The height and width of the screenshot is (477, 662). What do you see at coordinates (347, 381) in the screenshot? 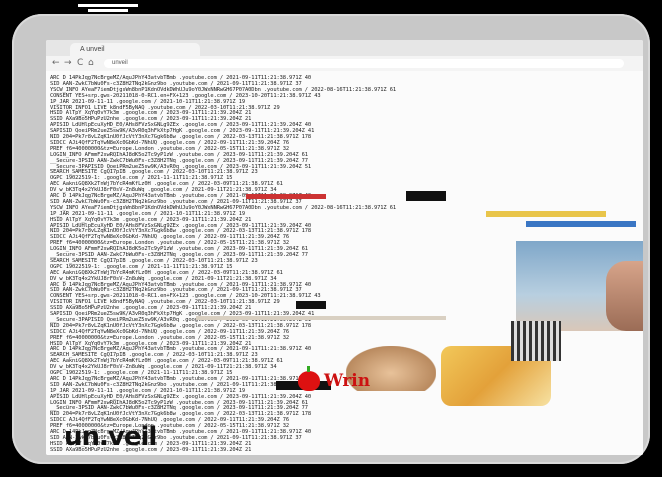
I see `wrinkle-text: Wrin` at bounding box center [347, 381].